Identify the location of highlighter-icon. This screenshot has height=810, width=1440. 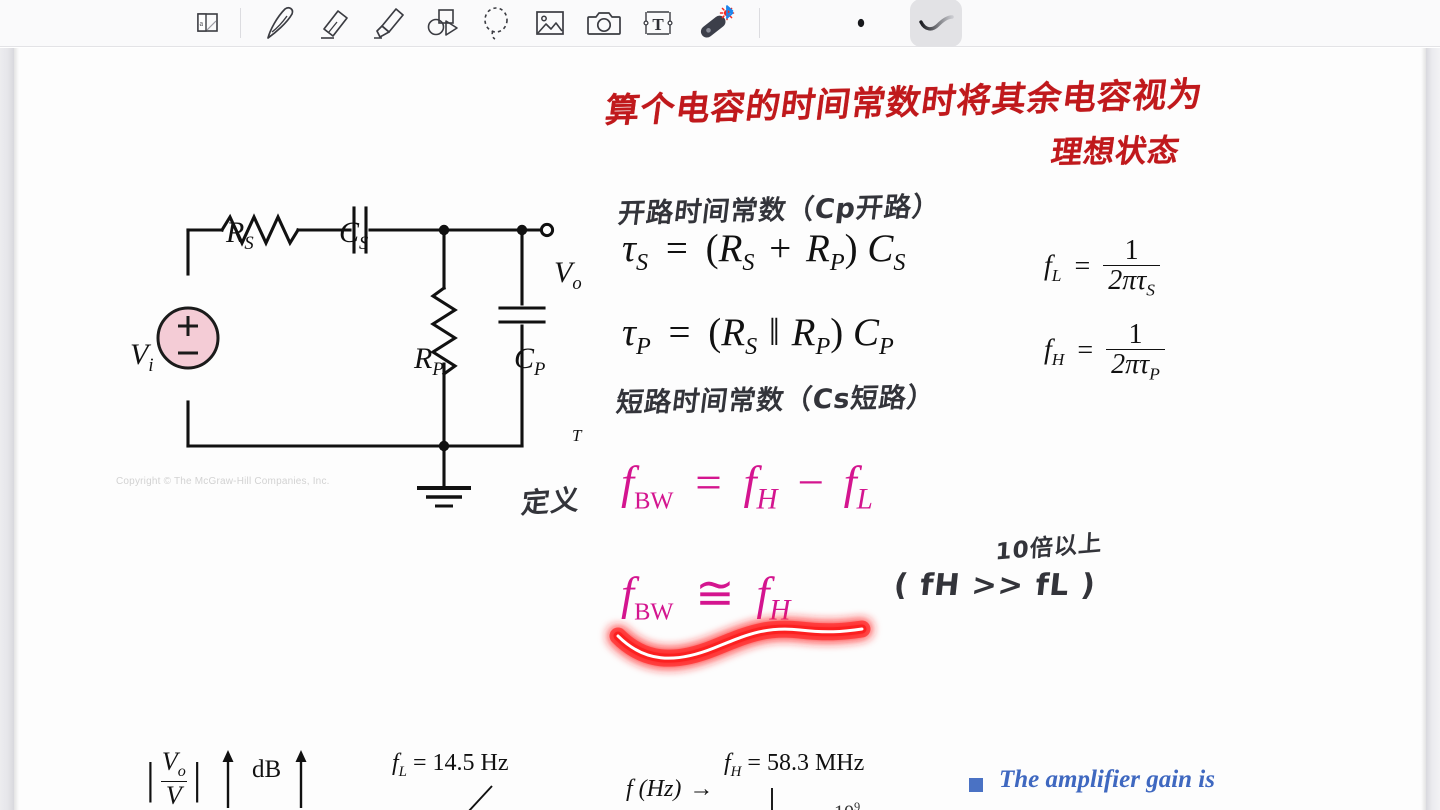
(388, 23).